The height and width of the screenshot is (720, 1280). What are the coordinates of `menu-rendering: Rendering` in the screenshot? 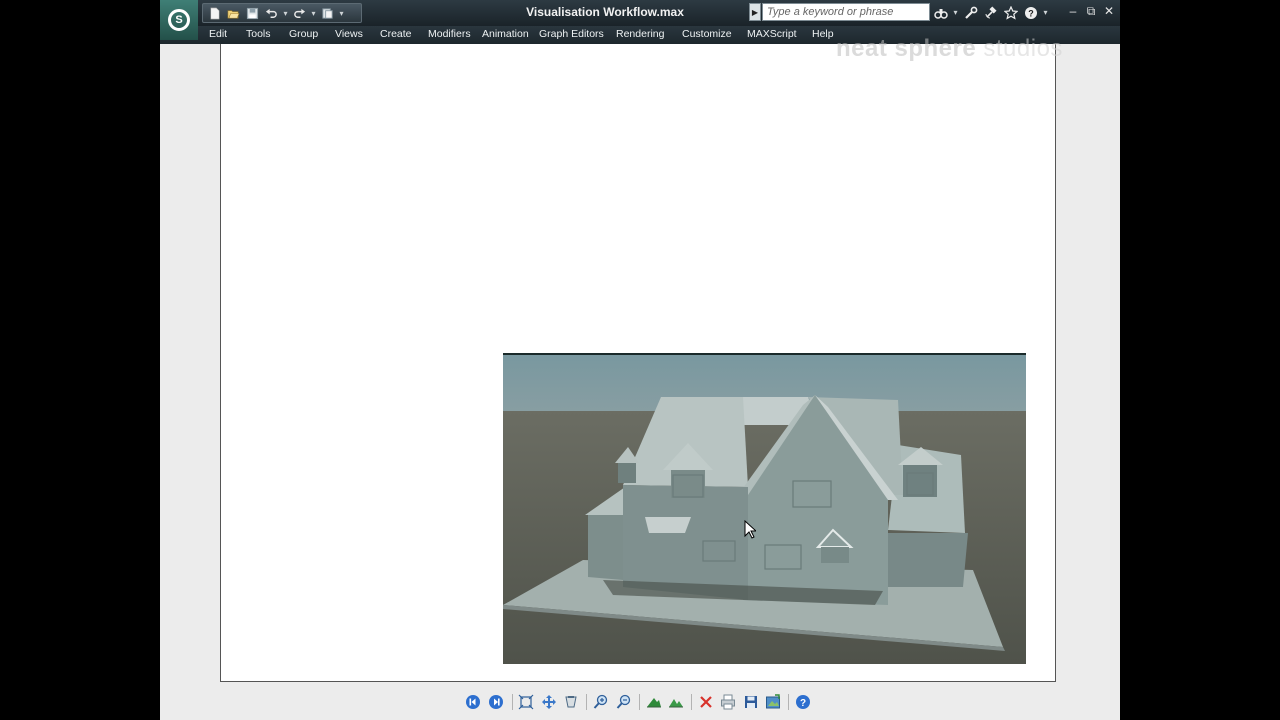 It's located at (640, 34).